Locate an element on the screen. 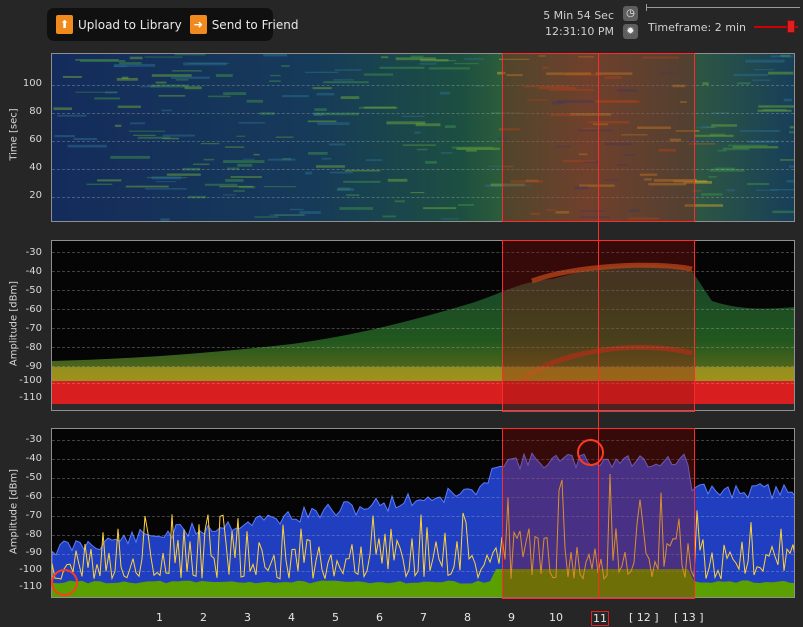 Image resolution: width=803 pixels, height=627 pixels. x-label: 5 is located at coordinates (335, 617).